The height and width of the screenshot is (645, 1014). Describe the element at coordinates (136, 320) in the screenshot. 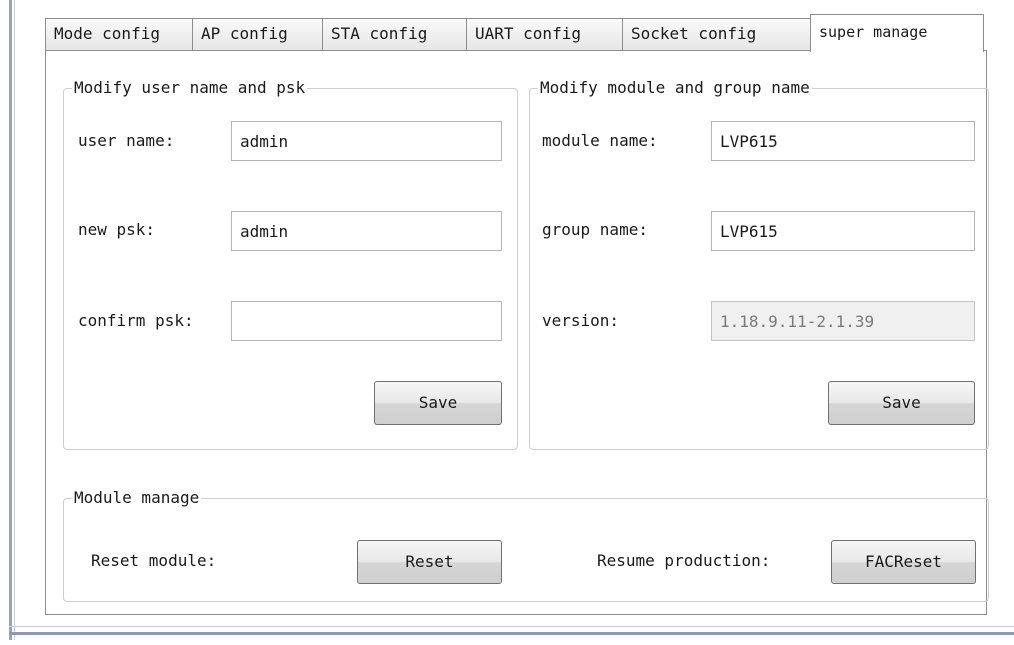

I see `confirm-psk-label: confirm psk:` at that location.